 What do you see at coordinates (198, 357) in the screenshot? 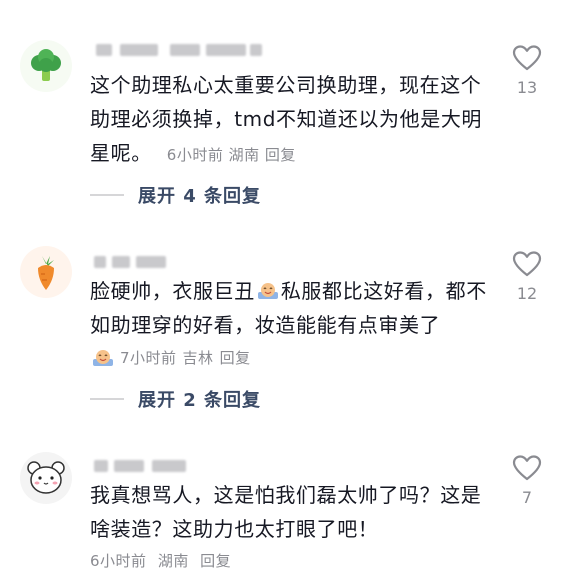
I see `comment-region: 吉林` at bounding box center [198, 357].